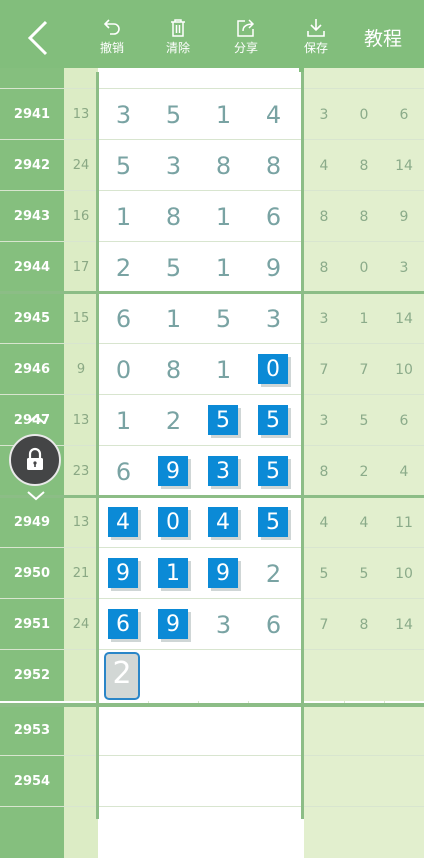  Describe the element at coordinates (178, 36) in the screenshot. I see `clear-button: 清除` at that location.